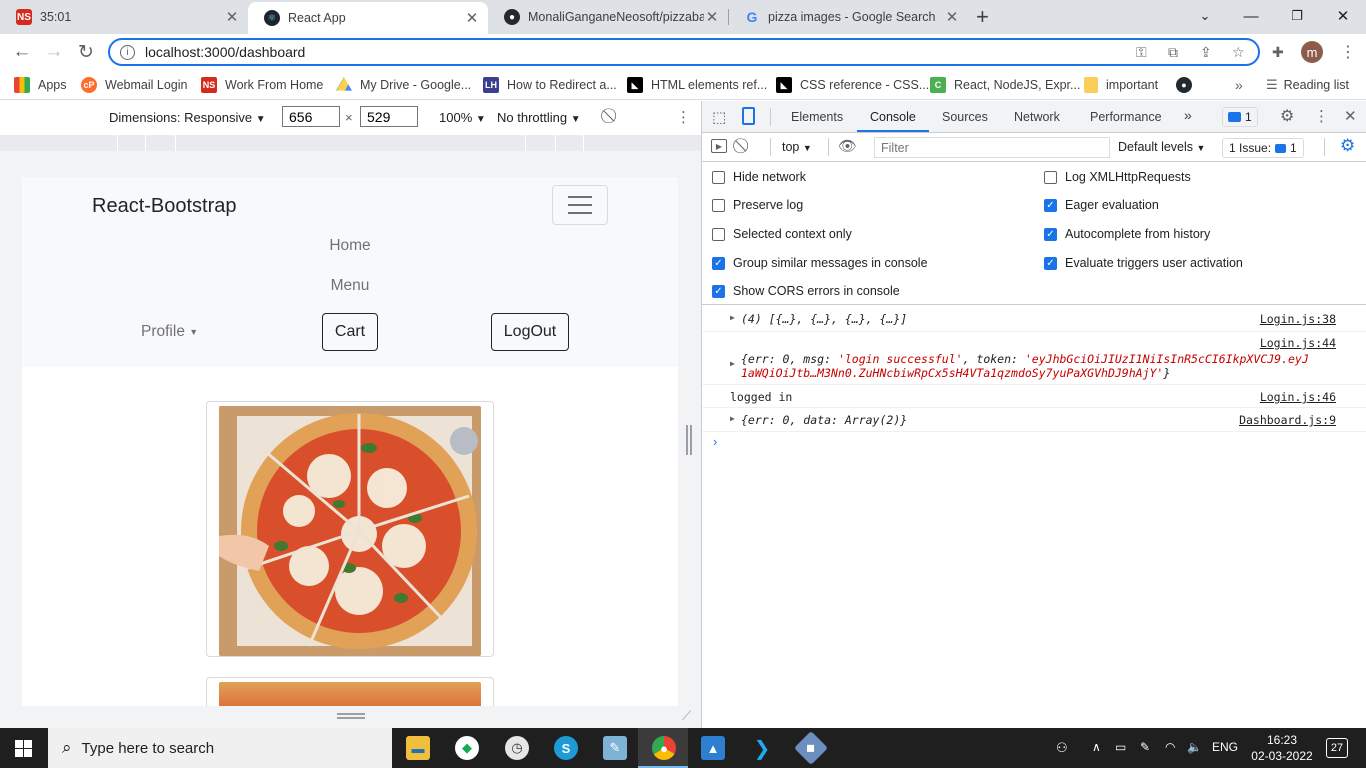 This screenshot has width=1366, height=768. I want to click on option-log-xhr: Log XMLHttpRequests, so click(1117, 177).